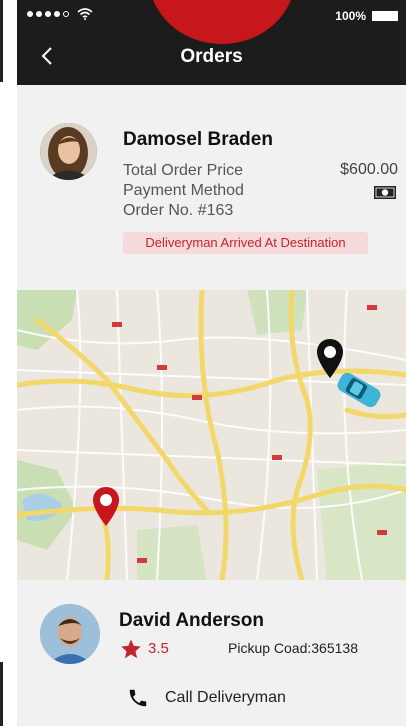  Describe the element at coordinates (1, 41) in the screenshot. I see `frame-edge-top` at that location.